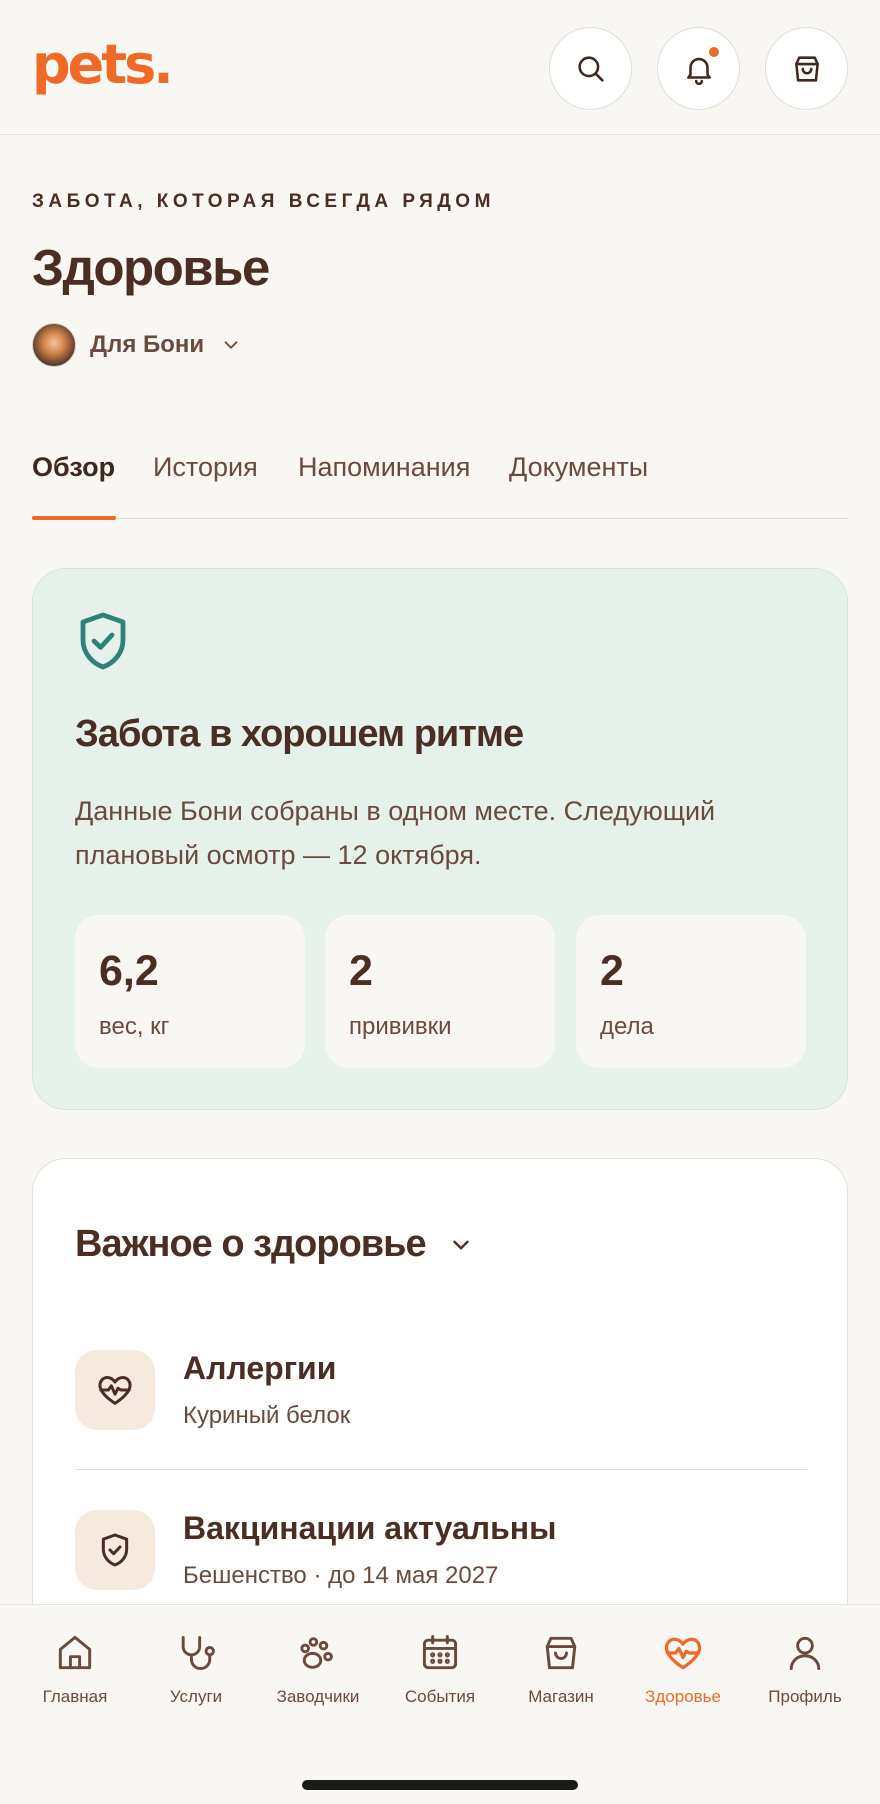 Image resolution: width=880 pixels, height=1804 pixels. Describe the element at coordinates (129, 971) in the screenshot. I see `stat-value: 6,2` at that location.